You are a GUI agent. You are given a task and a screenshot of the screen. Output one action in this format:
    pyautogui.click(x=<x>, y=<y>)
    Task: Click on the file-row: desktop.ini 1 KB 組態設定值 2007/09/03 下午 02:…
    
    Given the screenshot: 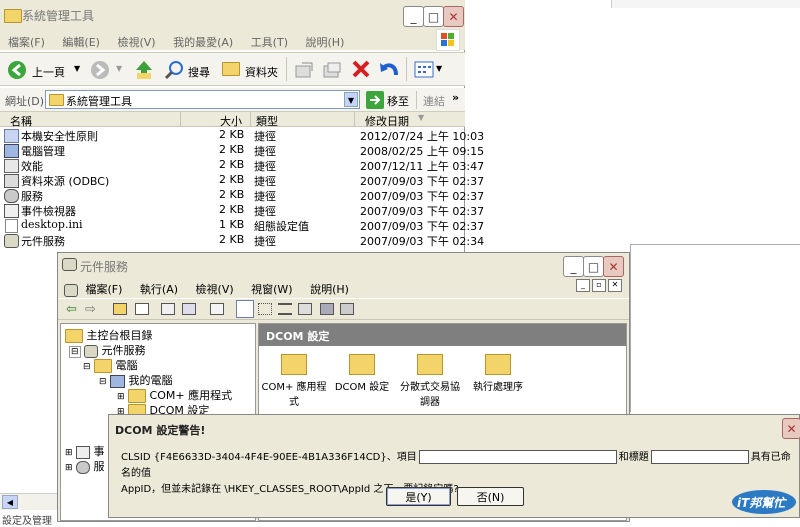 What is the action you would take?
    pyautogui.click(x=242, y=225)
    